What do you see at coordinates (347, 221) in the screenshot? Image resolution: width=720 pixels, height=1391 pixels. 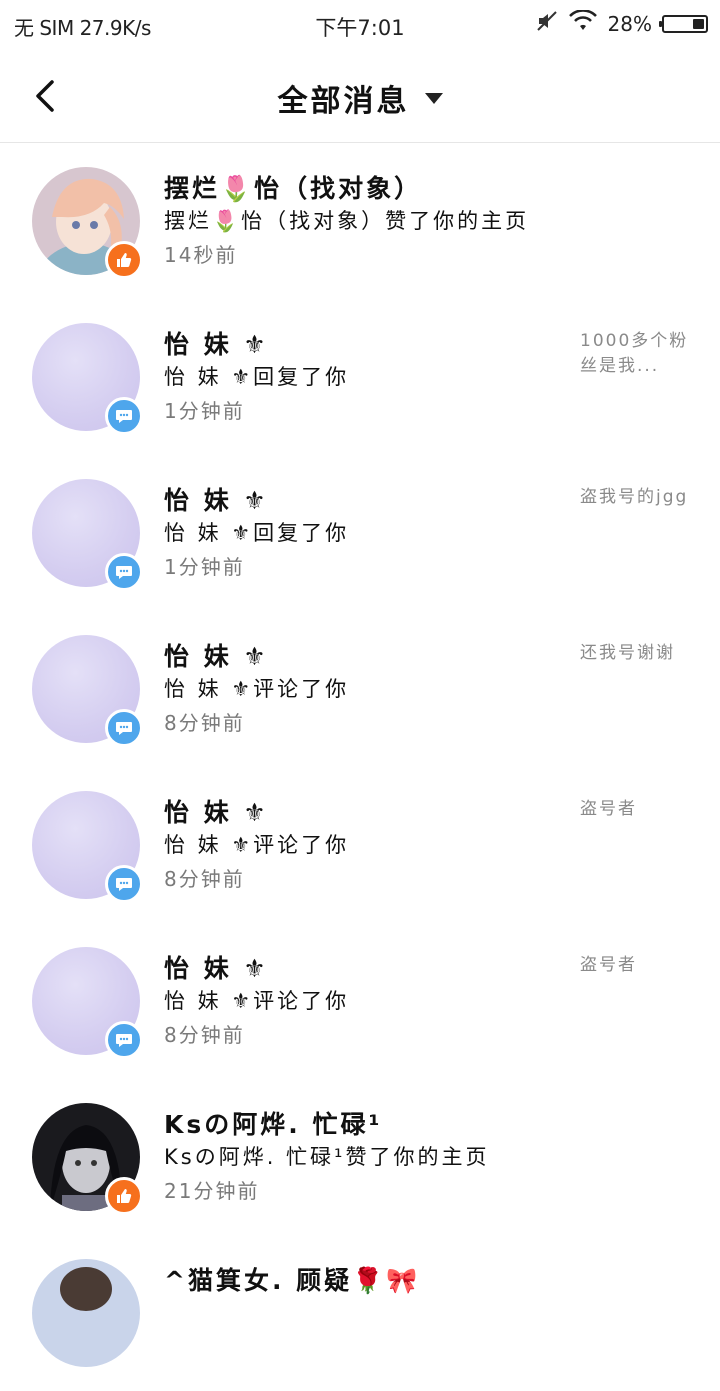 I see `message-text: 摆烂🌷怡（找对象）赞了你的主页` at bounding box center [347, 221].